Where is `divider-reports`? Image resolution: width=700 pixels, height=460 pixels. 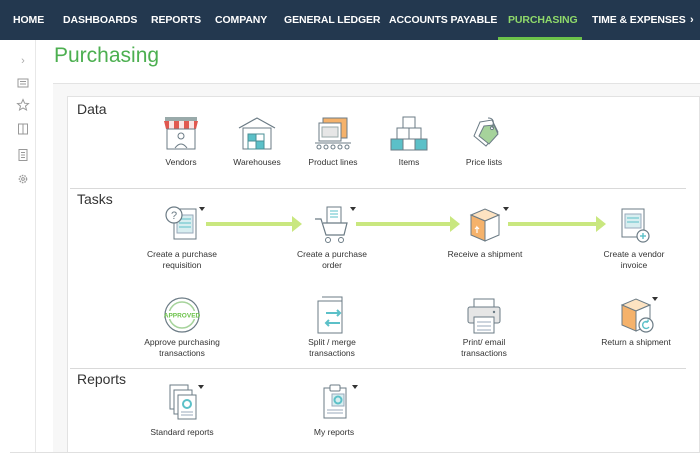
divider-reports is located at coordinates (378, 368).